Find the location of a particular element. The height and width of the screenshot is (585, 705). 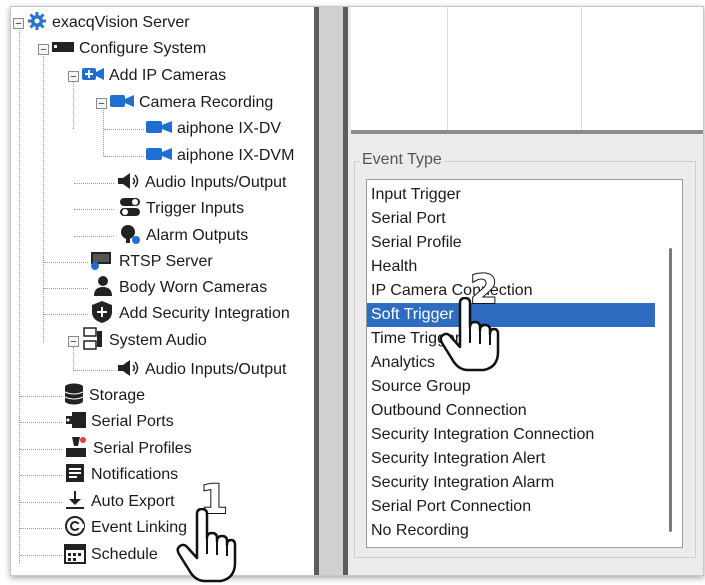

tree-item-notifications: Notifications is located at coordinates (121, 475).